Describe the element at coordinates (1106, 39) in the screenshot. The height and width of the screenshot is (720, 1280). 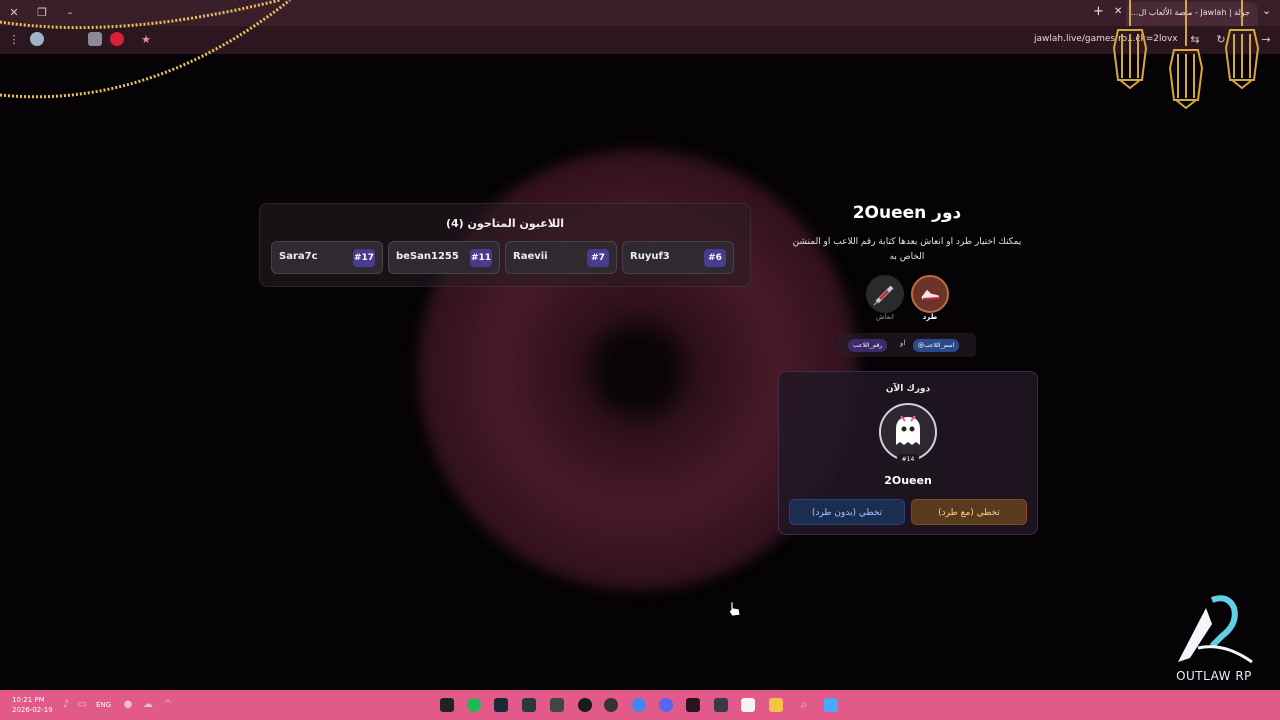
I see `url-text: jawlah.live/games/ro...ck=2lovx` at that location.